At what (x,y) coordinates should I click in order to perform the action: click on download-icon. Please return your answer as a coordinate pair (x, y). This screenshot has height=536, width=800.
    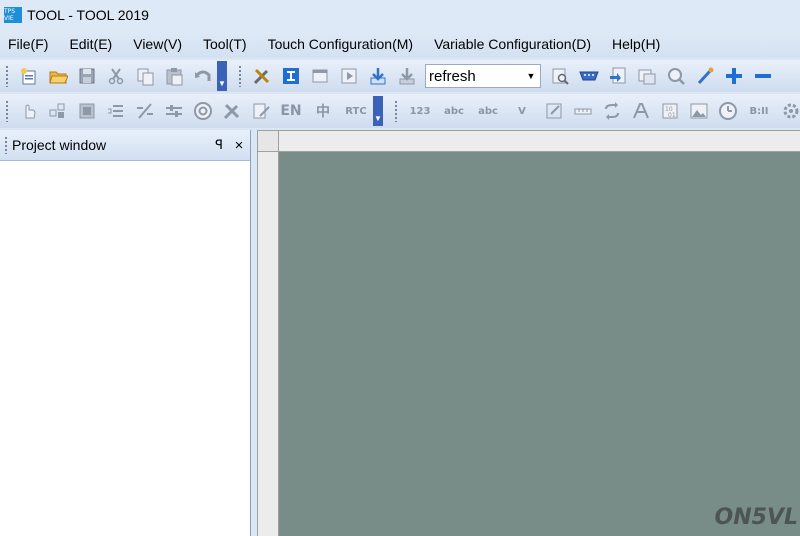
    Looking at the image, I should click on (377, 76).